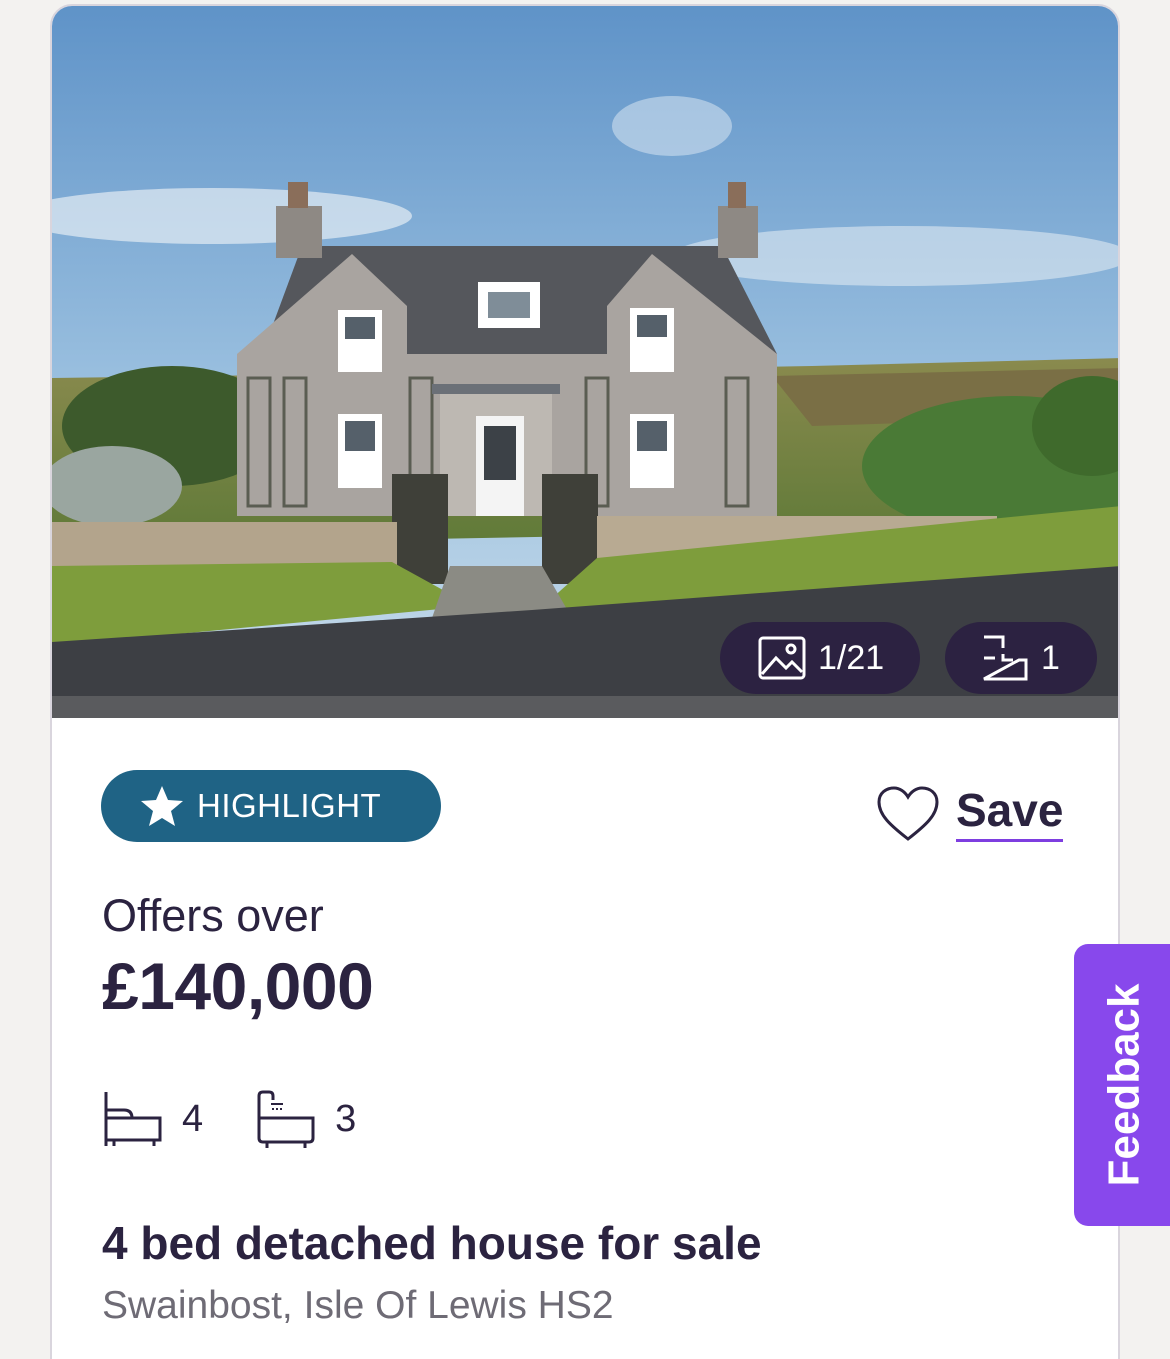  I want to click on highlight-badge: HIGHLIGHT, so click(271, 806).